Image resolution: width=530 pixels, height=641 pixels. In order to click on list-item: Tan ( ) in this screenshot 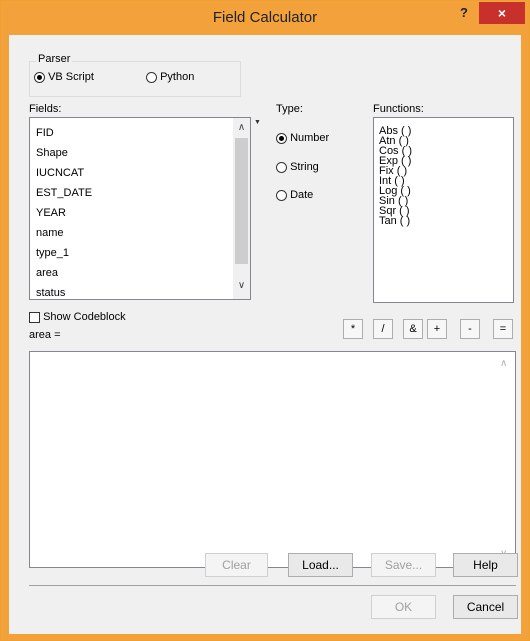, I will do `click(446, 221)`.